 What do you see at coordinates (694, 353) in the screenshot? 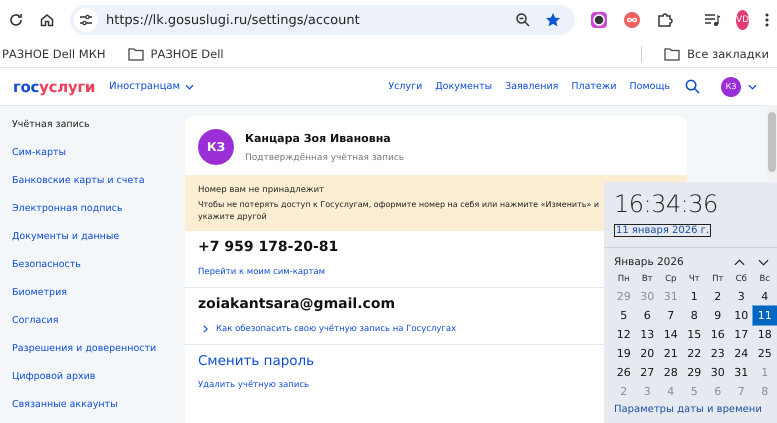
I see `calendar-day: 22` at bounding box center [694, 353].